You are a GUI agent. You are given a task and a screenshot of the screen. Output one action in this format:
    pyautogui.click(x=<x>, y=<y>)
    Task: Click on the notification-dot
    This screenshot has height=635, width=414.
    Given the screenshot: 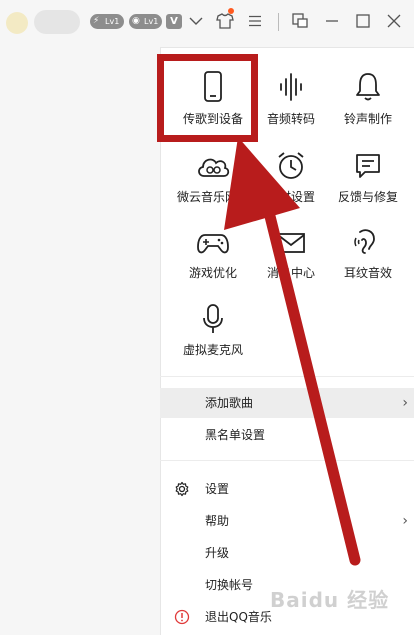 What is the action you would take?
    pyautogui.click(x=231, y=11)
    